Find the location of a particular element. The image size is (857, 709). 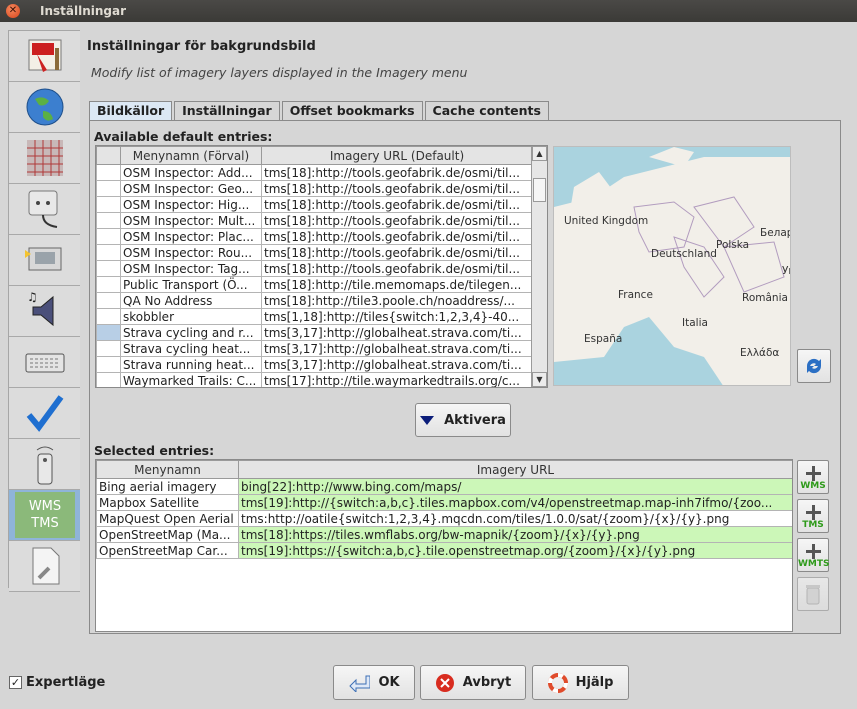

sidebar-item-audio: ♫ is located at coordinates (45, 311).